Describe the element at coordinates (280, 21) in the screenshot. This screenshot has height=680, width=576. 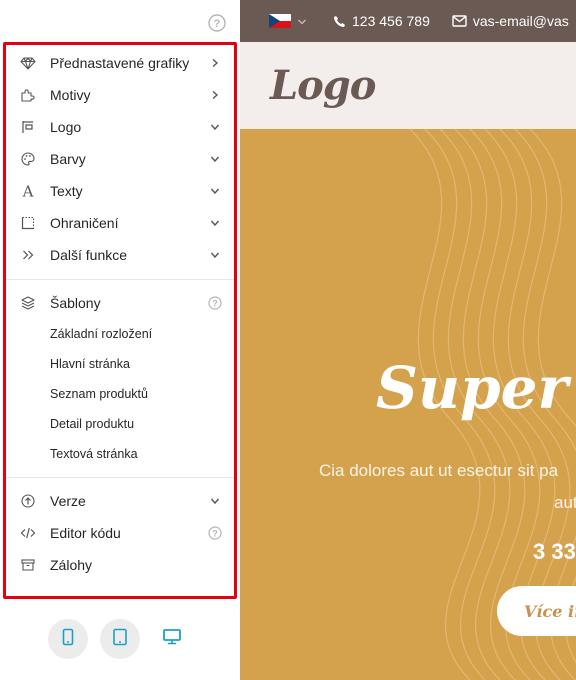
I see `czech-flag-icon` at that location.